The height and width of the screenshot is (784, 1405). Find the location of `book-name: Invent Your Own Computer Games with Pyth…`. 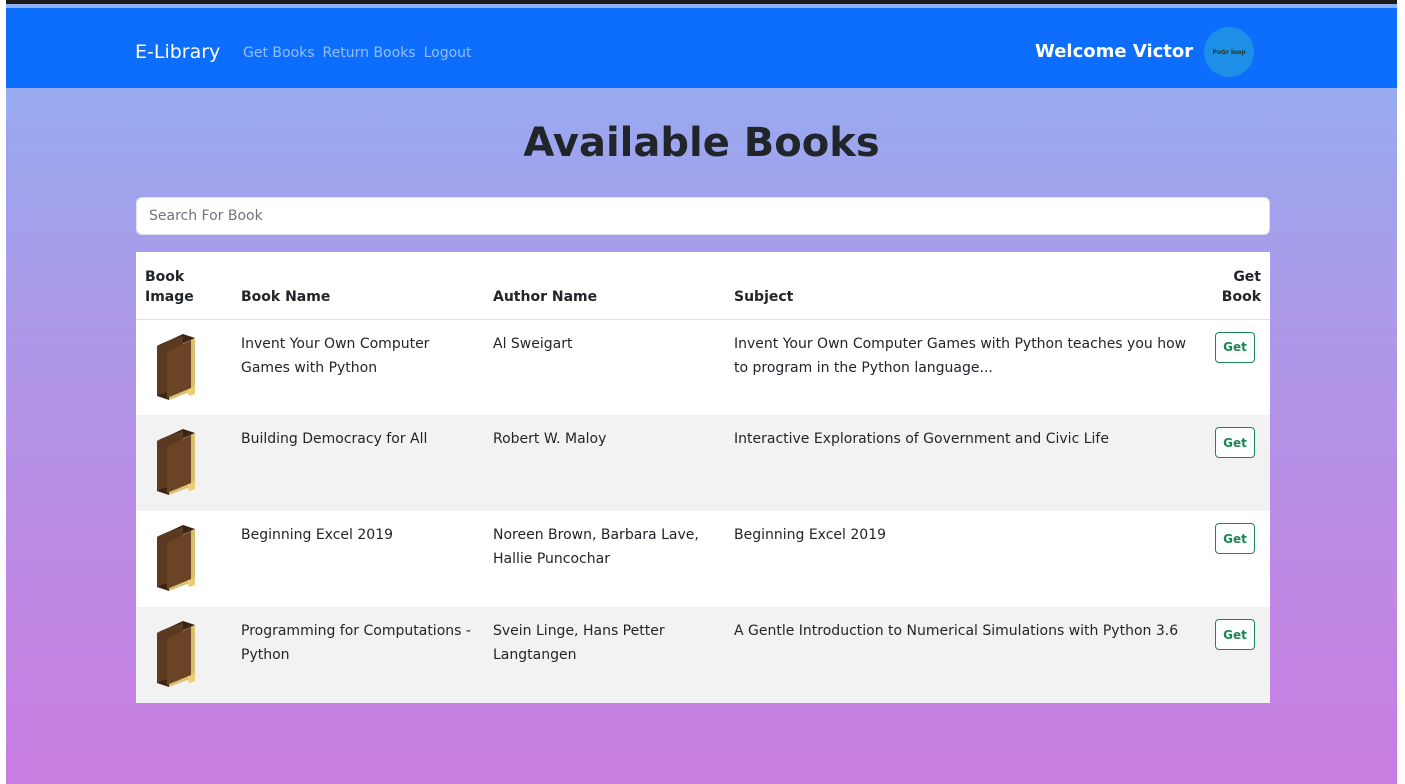

book-name: Invent Your Own Computer Games with Pyth… is located at coordinates (335, 355).